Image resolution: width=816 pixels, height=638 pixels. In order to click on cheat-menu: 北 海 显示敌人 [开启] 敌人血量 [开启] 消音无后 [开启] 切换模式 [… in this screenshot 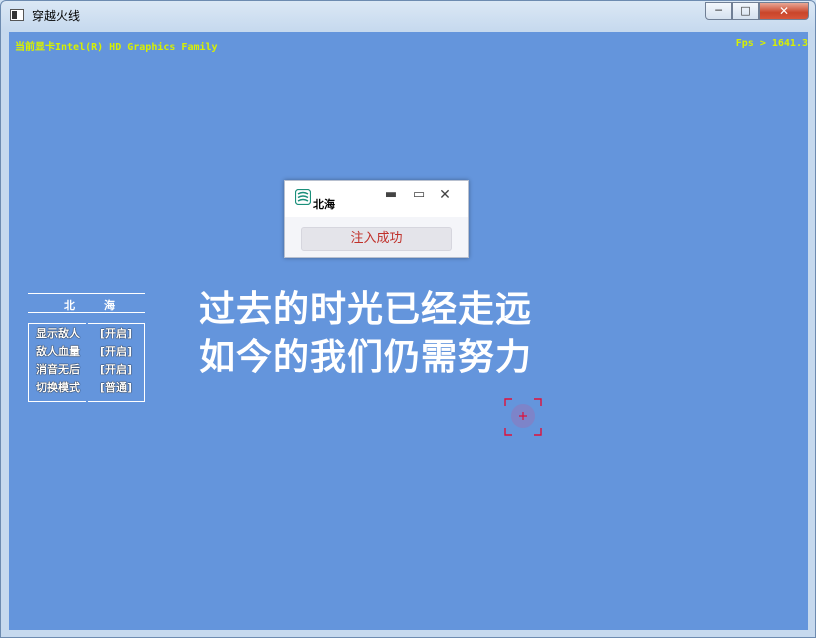, I will do `click(87, 348)`.